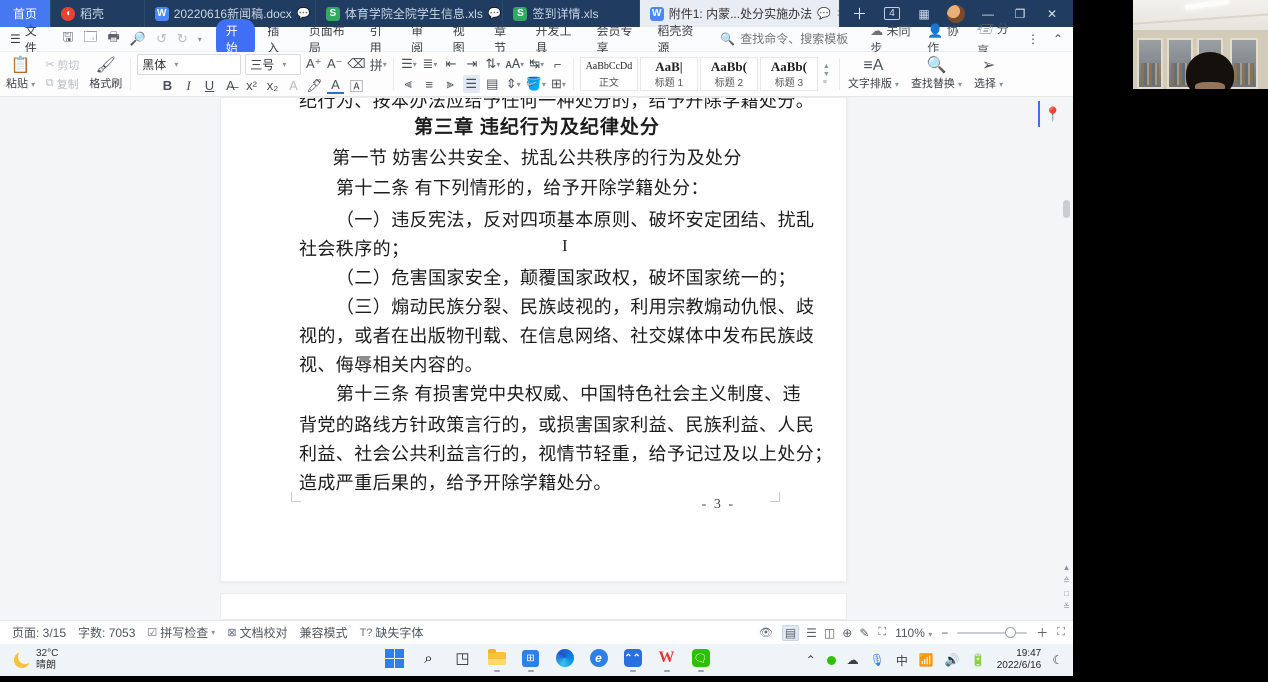  Describe the element at coordinates (313, 64) in the screenshot. I see `increase-font-icon: A⁺` at that location.